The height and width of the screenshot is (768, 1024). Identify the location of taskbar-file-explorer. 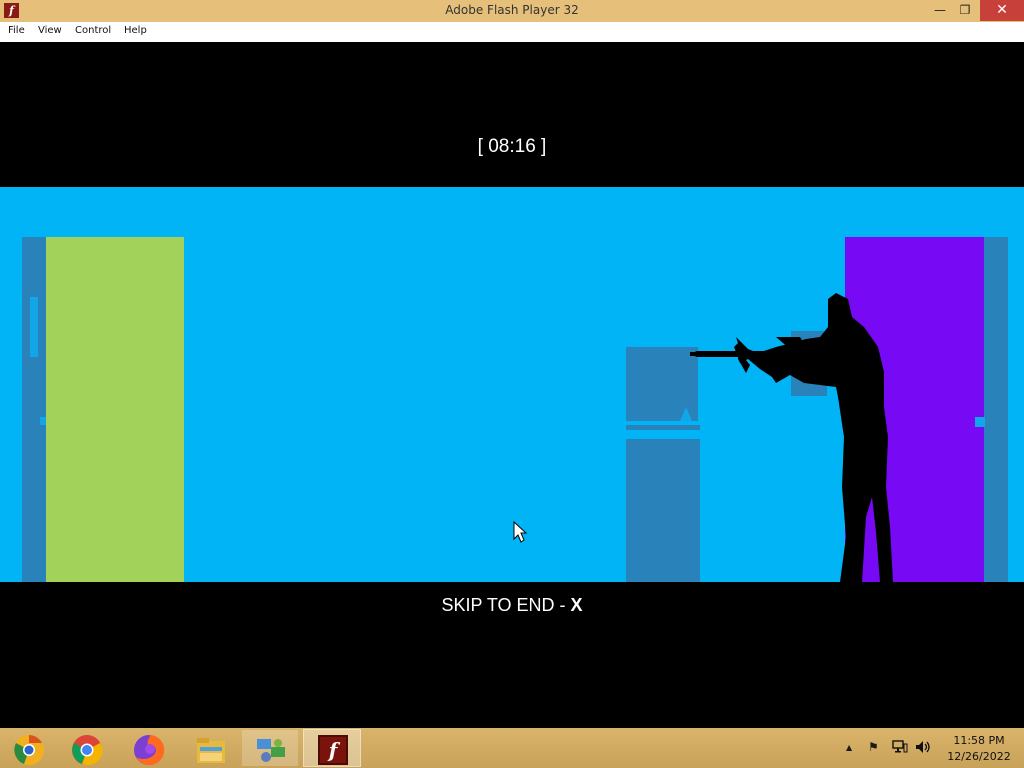
(210, 748).